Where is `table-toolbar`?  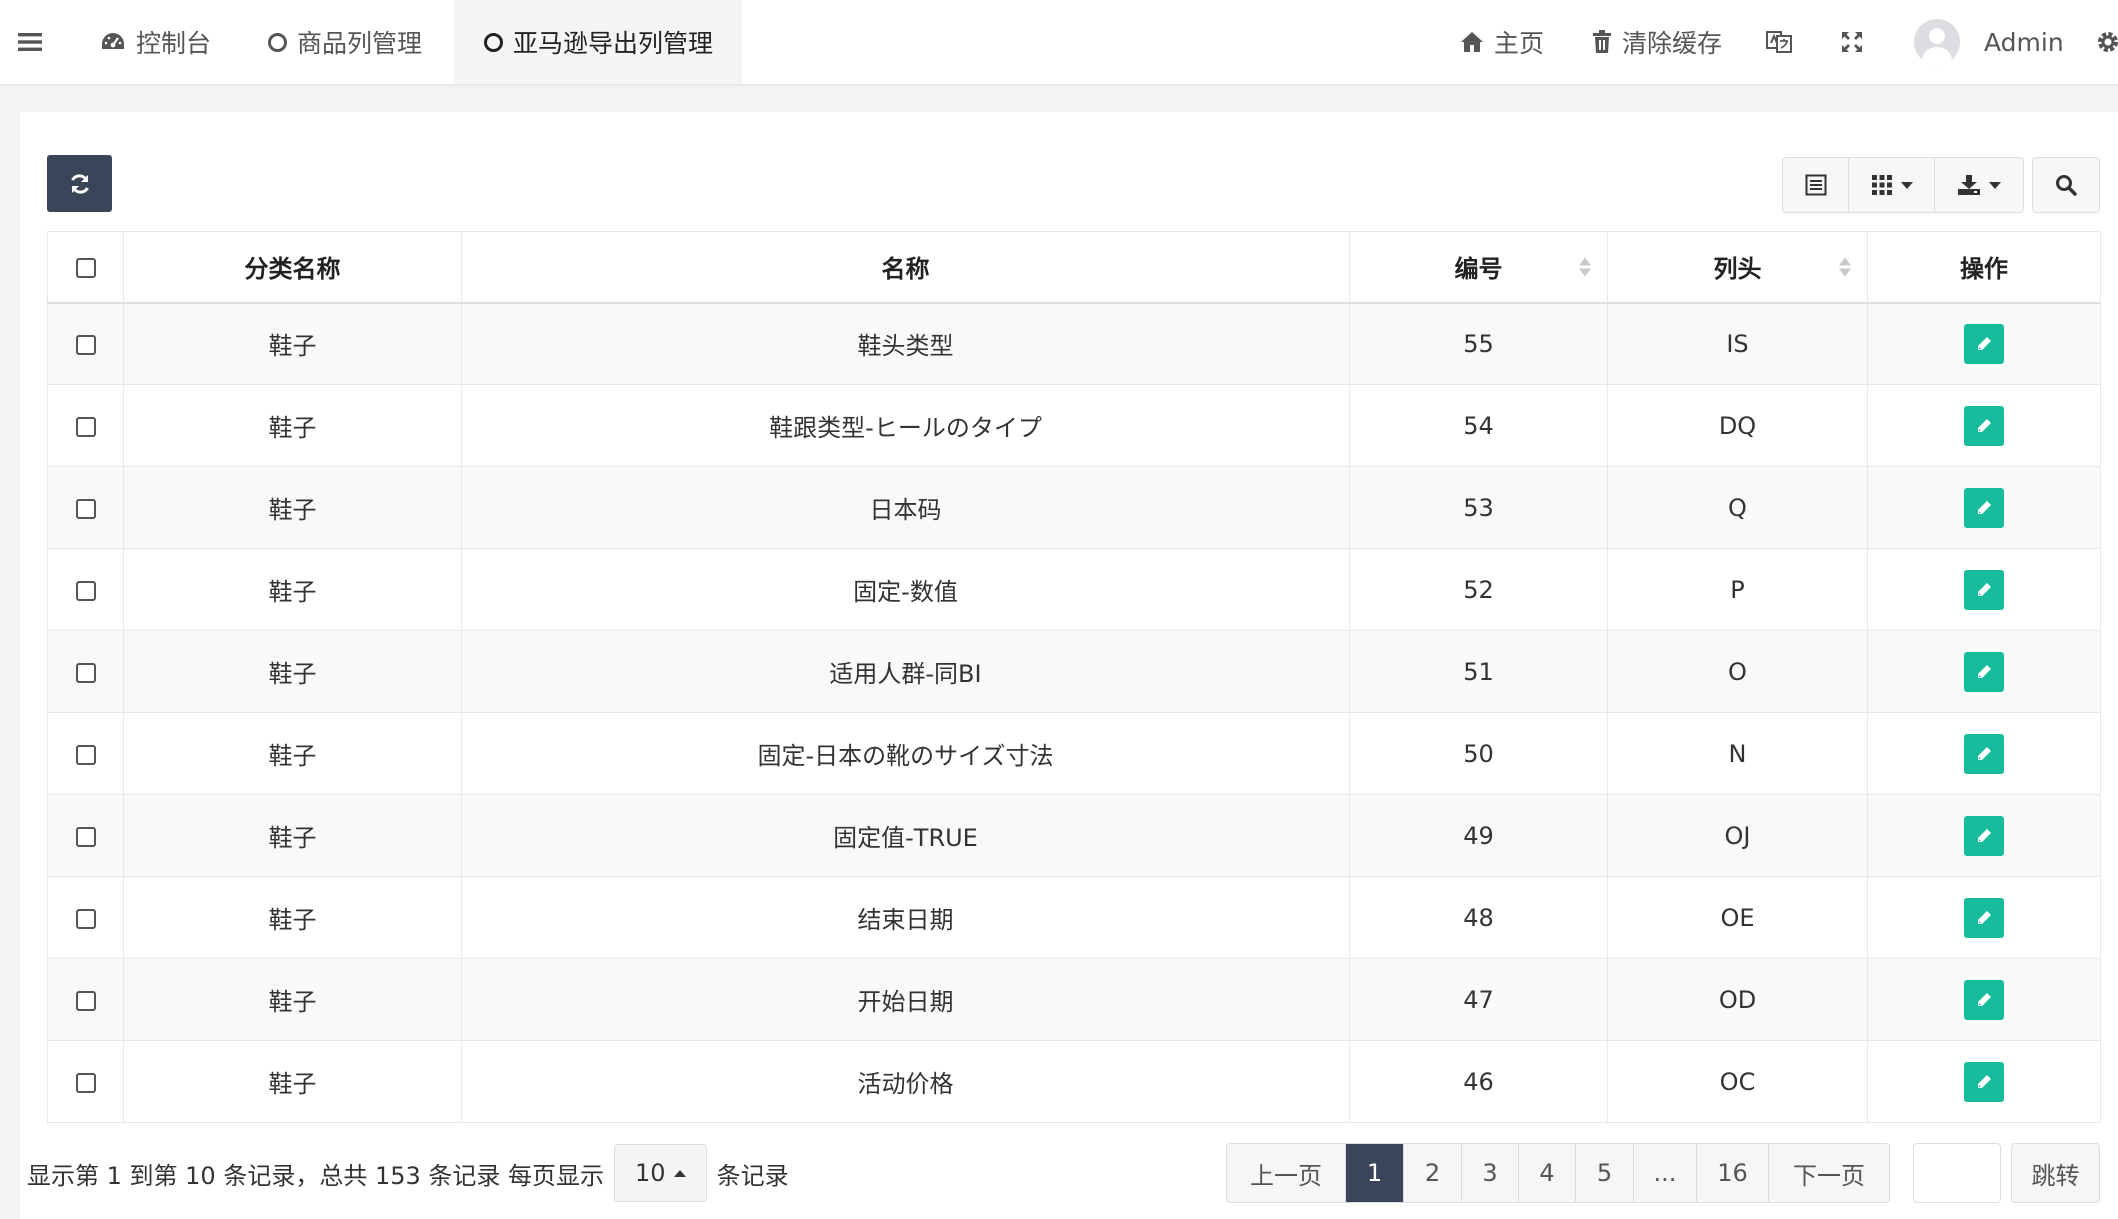 table-toolbar is located at coordinates (1903, 185).